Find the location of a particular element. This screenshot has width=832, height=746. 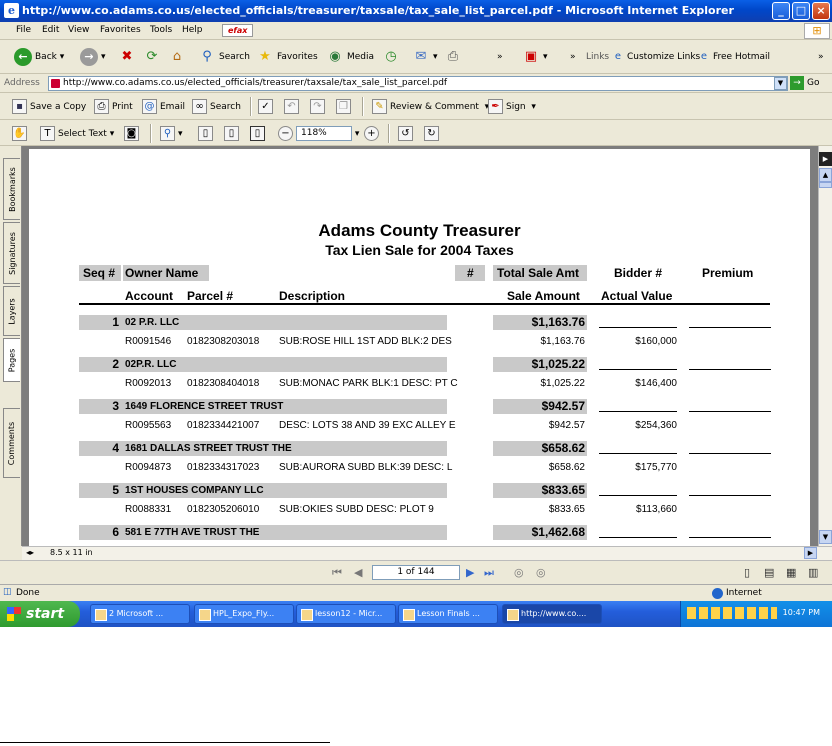

efax-button: efax is located at coordinates (238, 30).